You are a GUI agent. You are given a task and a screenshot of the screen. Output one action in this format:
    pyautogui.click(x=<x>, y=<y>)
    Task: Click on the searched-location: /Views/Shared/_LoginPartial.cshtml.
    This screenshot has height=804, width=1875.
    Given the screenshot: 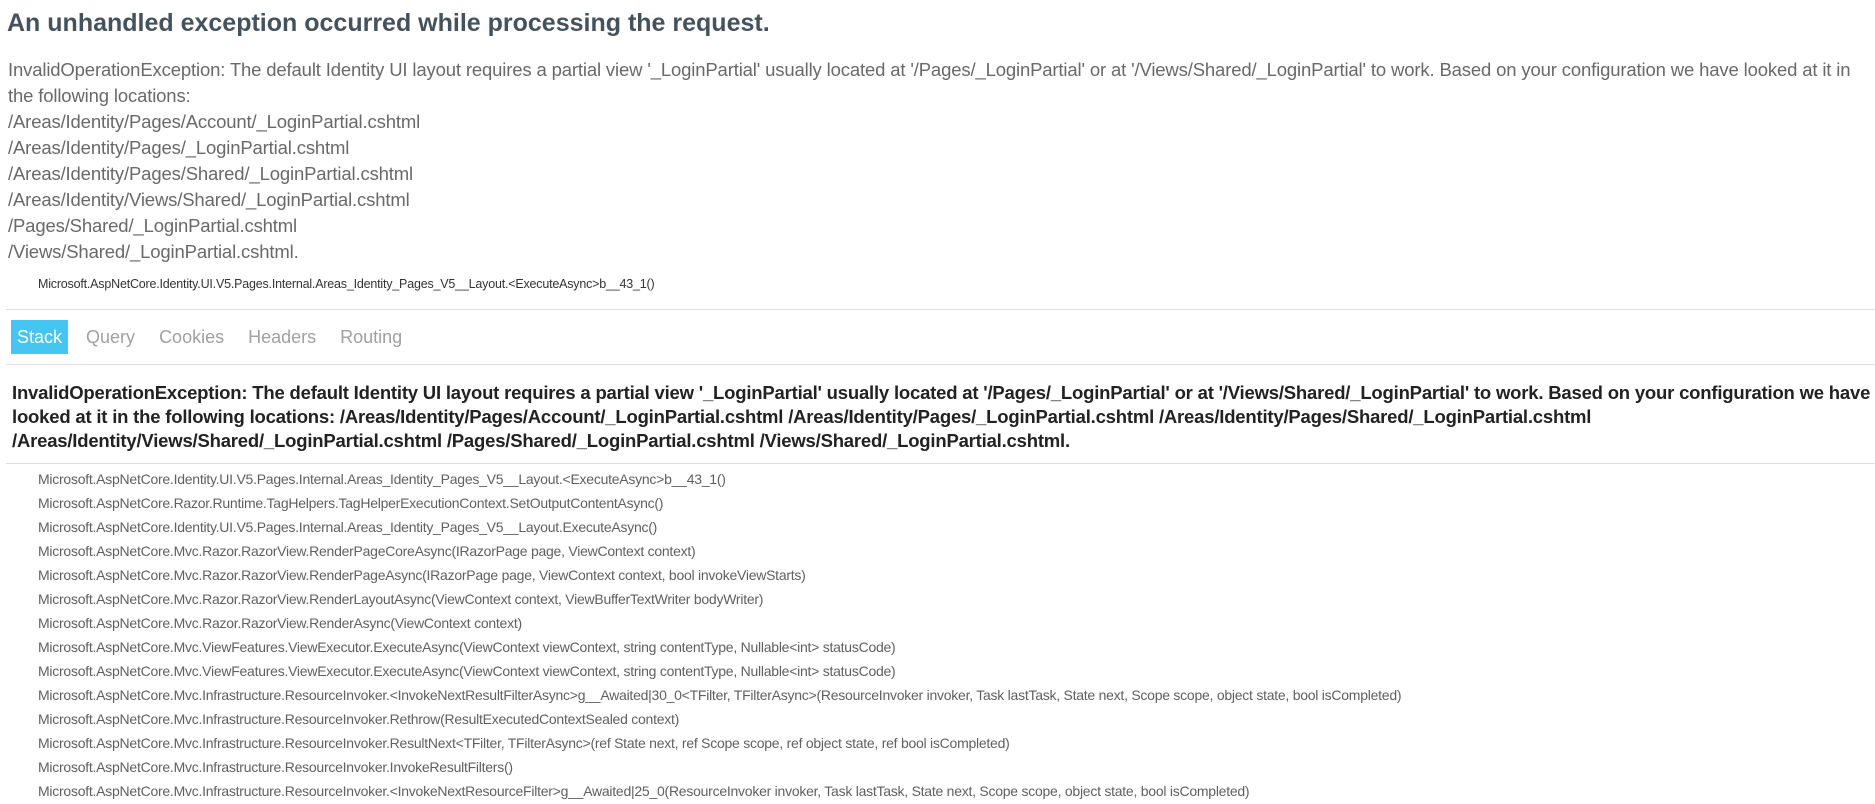 What is the action you would take?
    pyautogui.click(x=153, y=251)
    